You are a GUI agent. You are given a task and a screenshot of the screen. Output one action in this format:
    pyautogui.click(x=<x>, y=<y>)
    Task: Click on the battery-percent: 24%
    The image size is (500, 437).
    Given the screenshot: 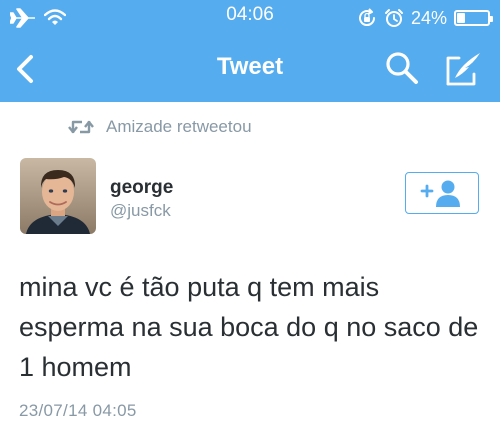 What is the action you would take?
    pyautogui.click(x=428, y=17)
    